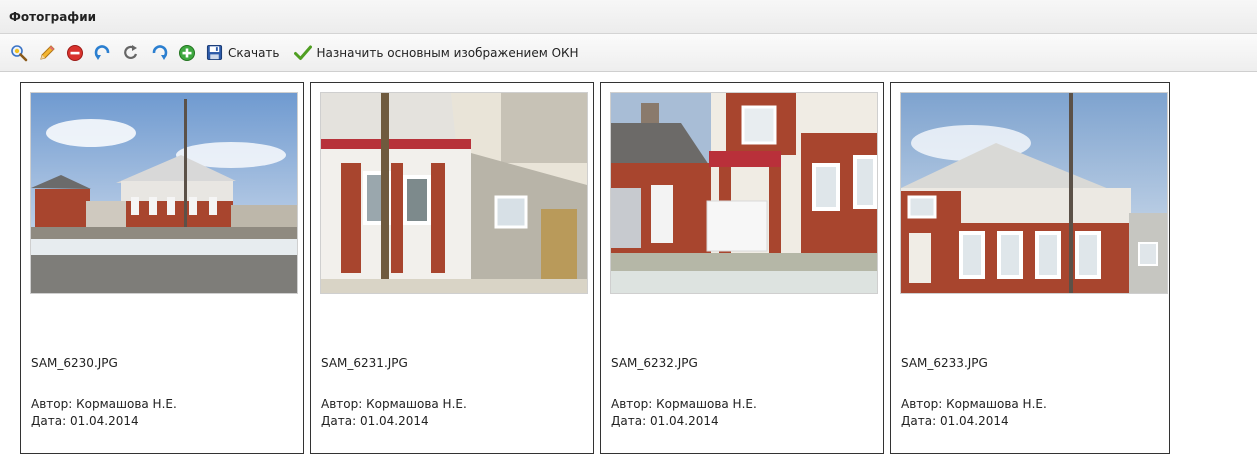 Image resolution: width=1257 pixels, height=466 pixels. I want to click on checkmark-icon, so click(302, 52).